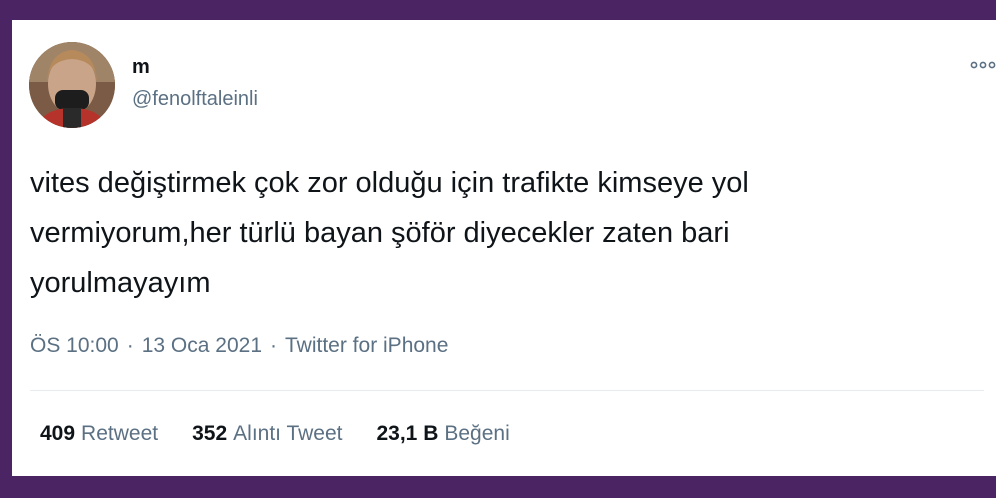  What do you see at coordinates (195, 99) in the screenshot?
I see `user-handle: @fenolftaleinli` at bounding box center [195, 99].